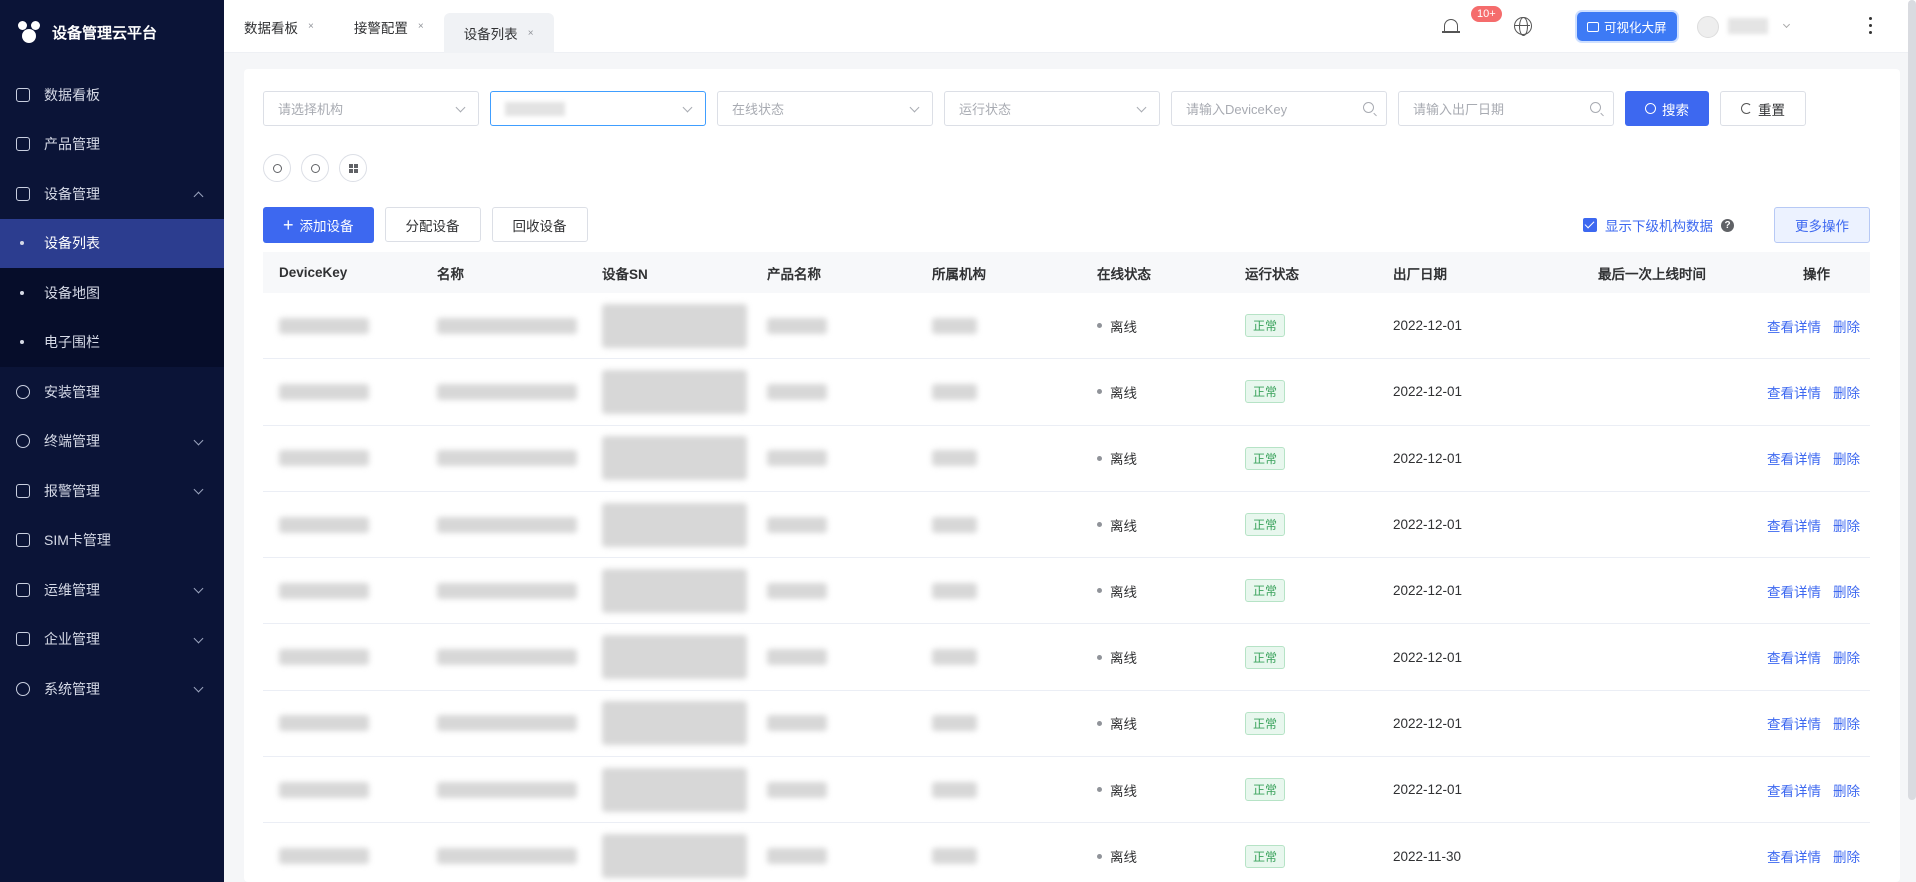  Describe the element at coordinates (112, 145) in the screenshot. I see `sidebar-item-products: 产品管理` at that location.